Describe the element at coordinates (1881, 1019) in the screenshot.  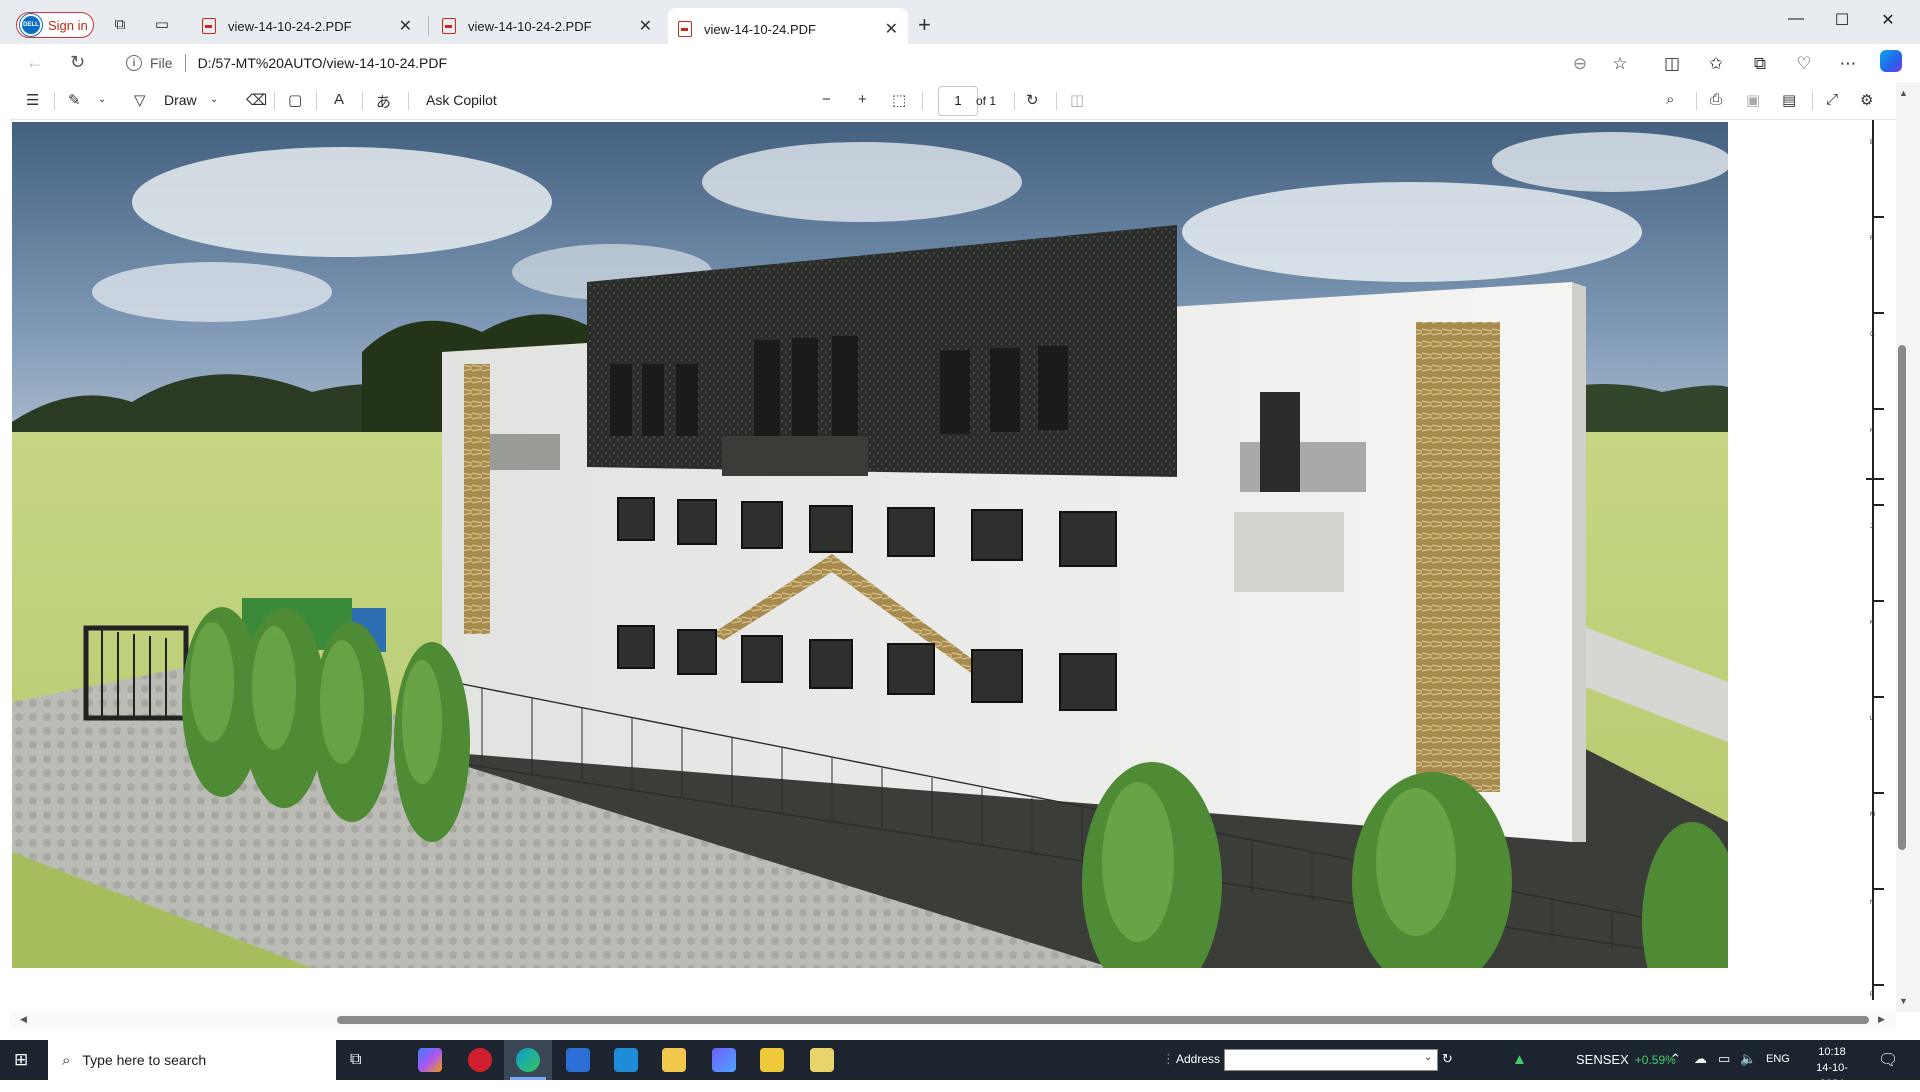
I see `scroll-right-arrow-icon: ▶` at that location.